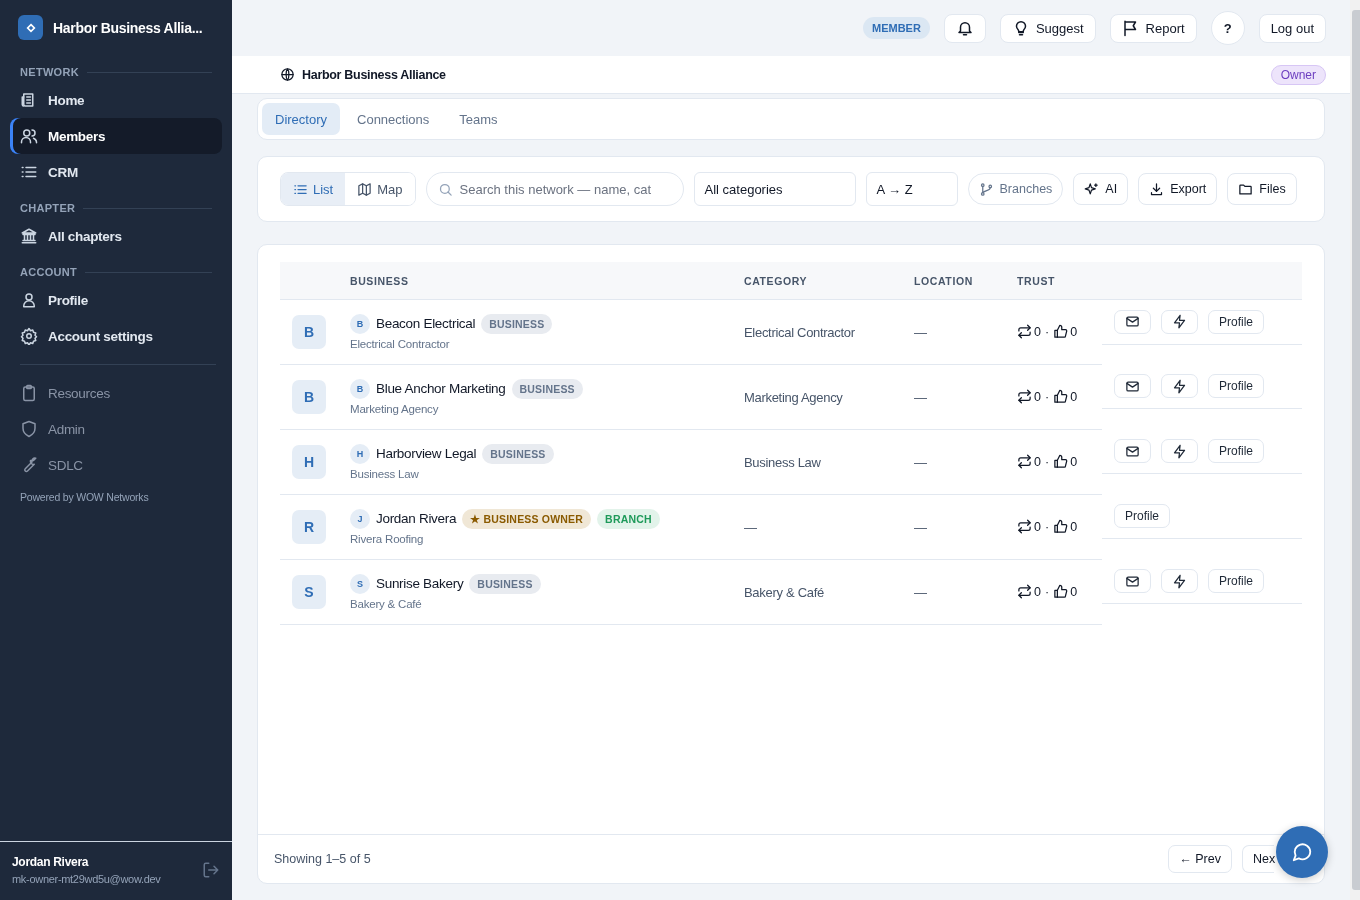  What do you see at coordinates (441, 388) in the screenshot?
I see `business-name: Blue Anchor Marketing` at bounding box center [441, 388].